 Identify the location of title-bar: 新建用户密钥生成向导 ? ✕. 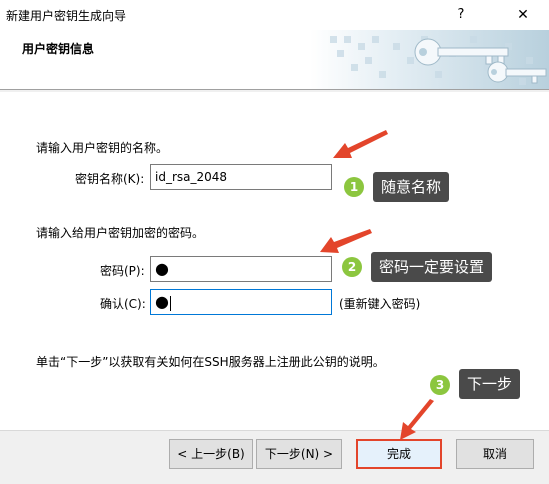
(274, 15).